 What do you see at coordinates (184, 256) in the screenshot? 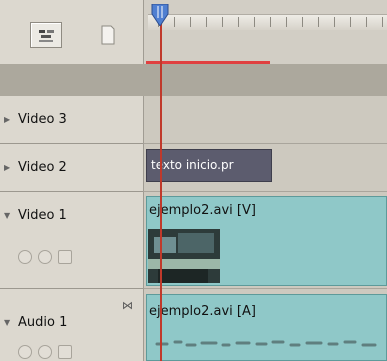
I see `clip-thumbnail` at bounding box center [184, 256].